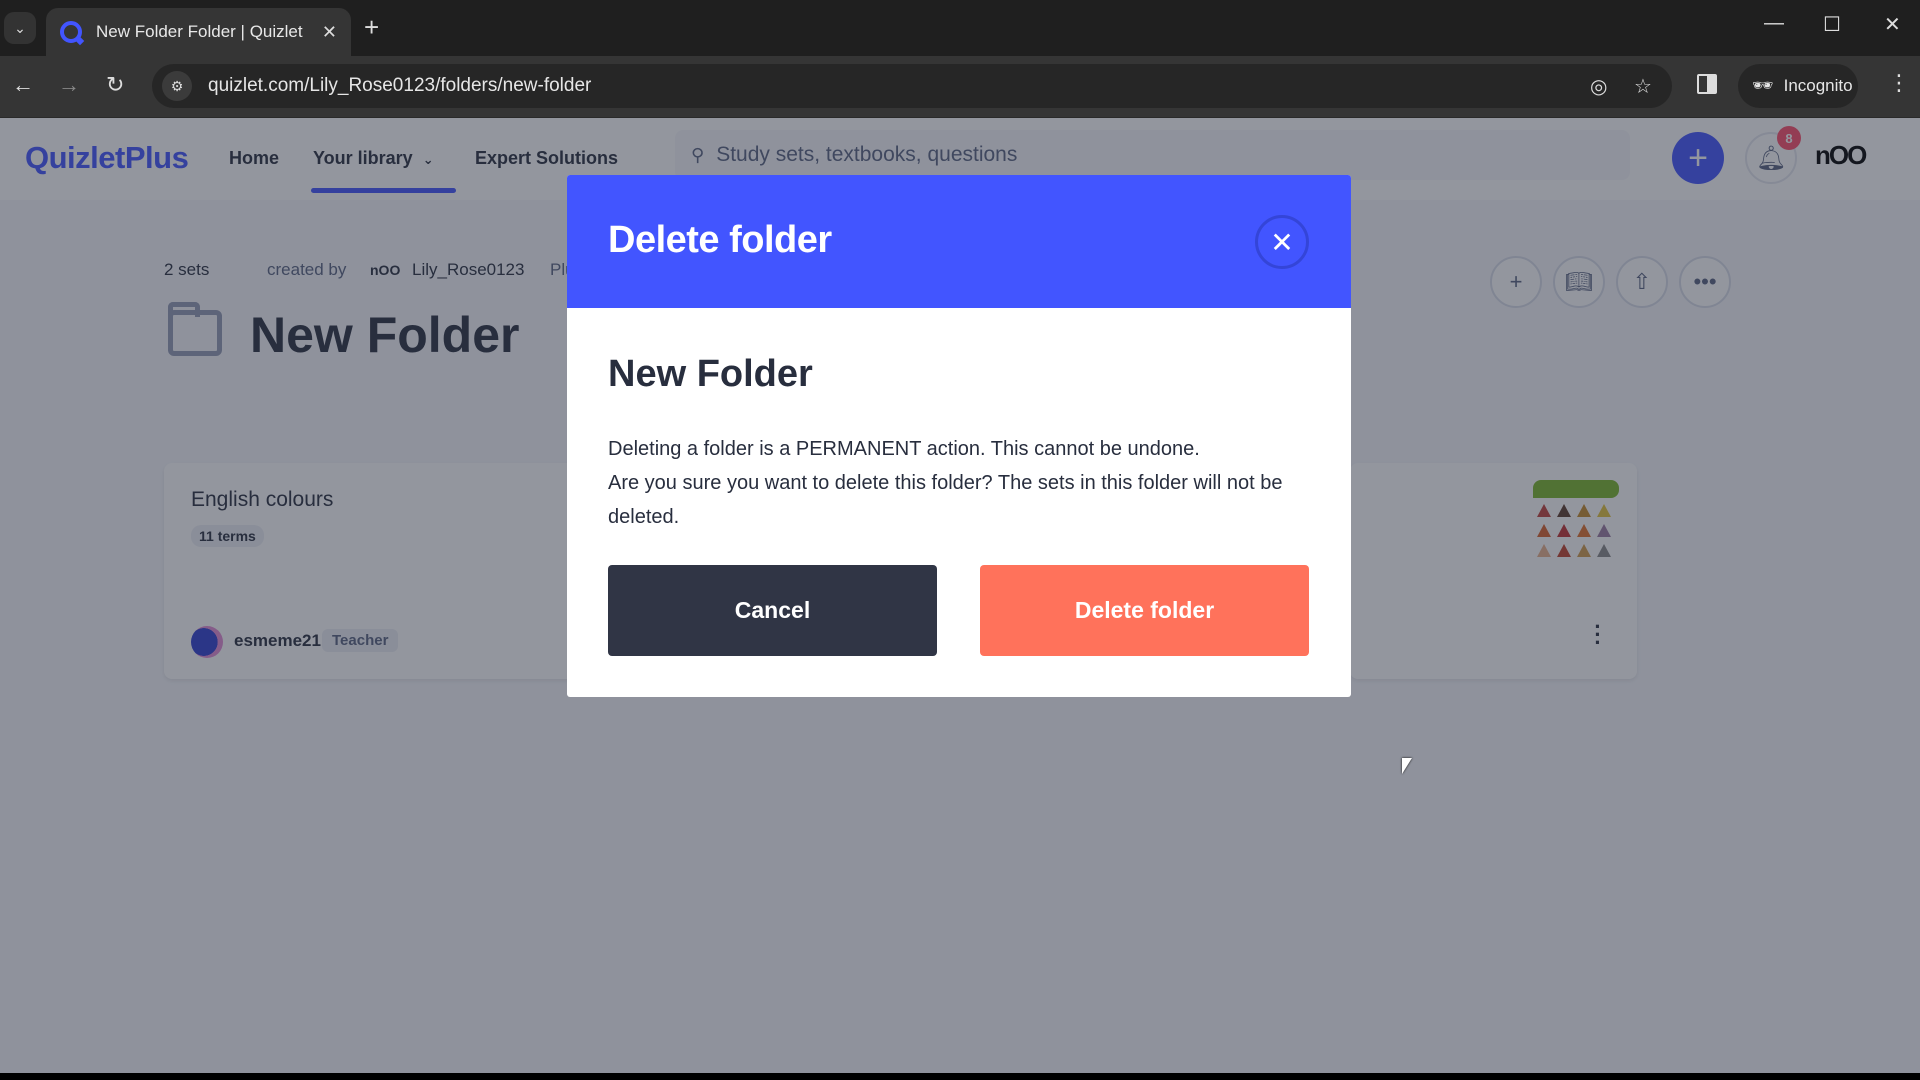 The height and width of the screenshot is (1080, 1920). What do you see at coordinates (1598, 86) in the screenshot?
I see `eye-off-icon: ◎` at bounding box center [1598, 86].